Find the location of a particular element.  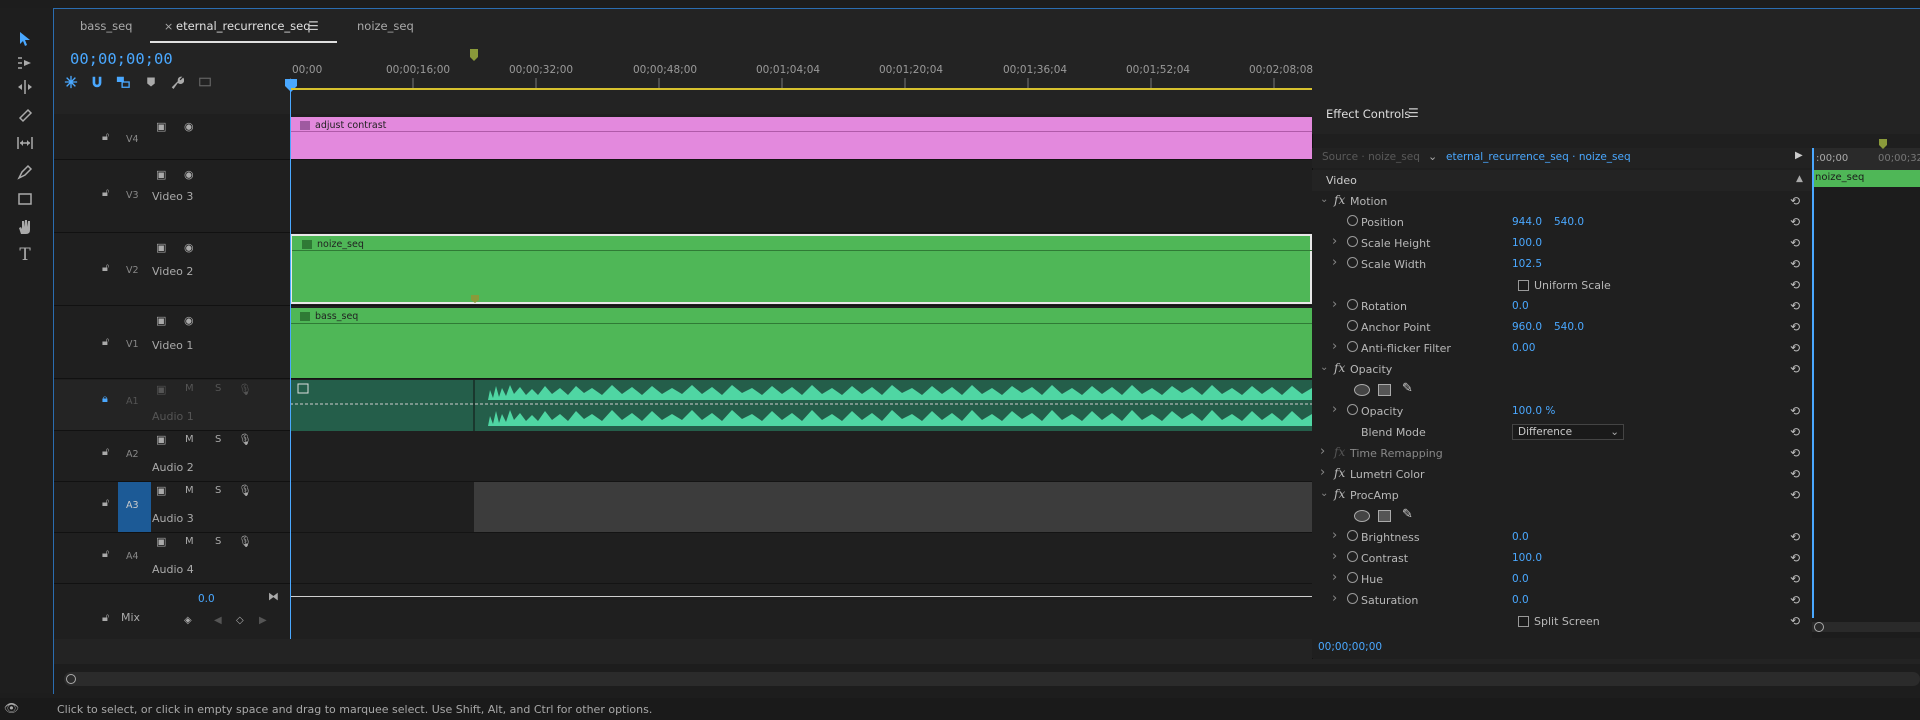

rectangle-mask-icon is located at coordinates (1384, 390).